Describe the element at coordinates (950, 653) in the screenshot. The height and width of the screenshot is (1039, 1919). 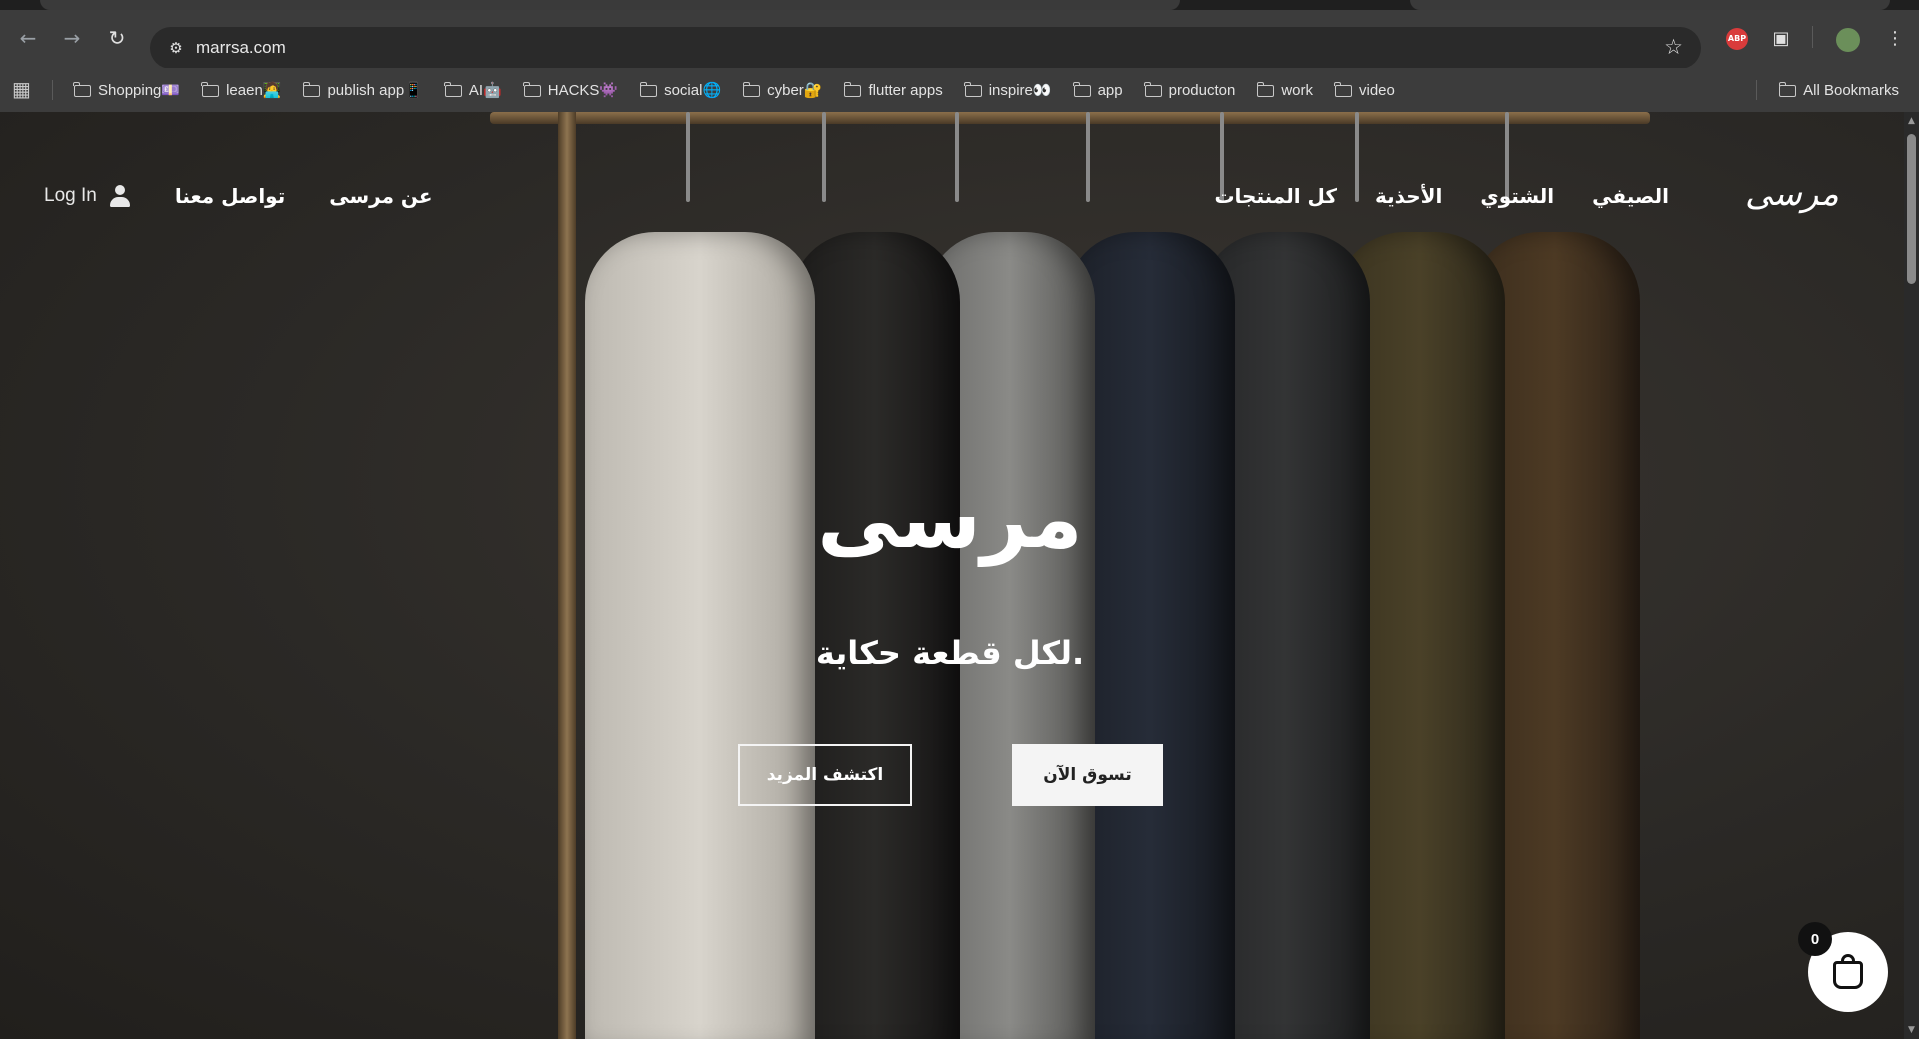
I see `hero-tagline: لكل قطعة حكاية.` at that location.